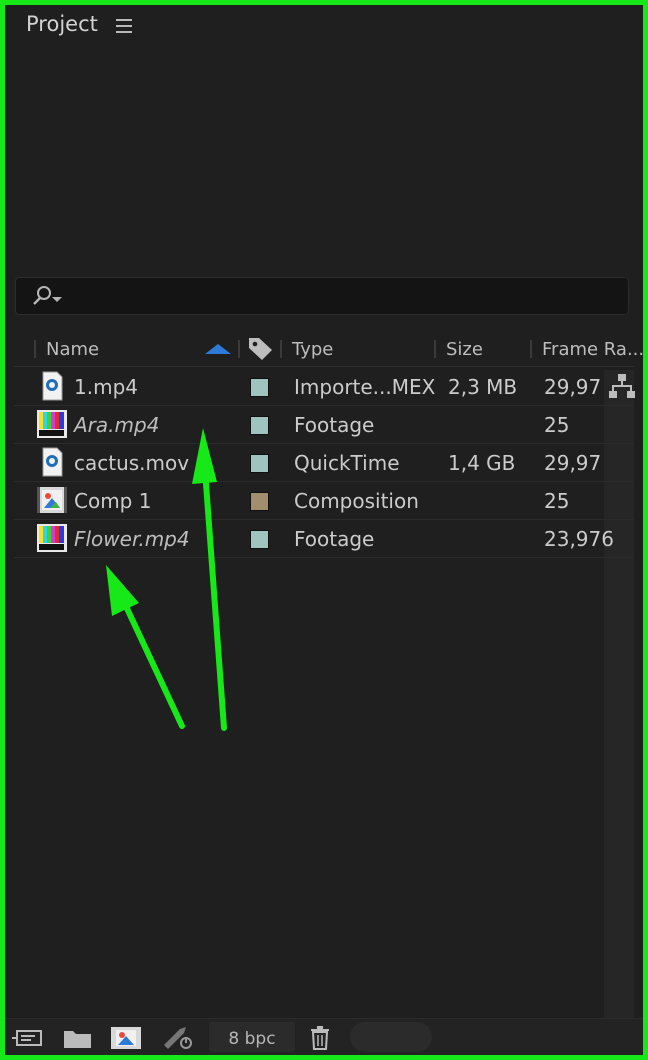 Image resolution: width=648 pixels, height=1060 pixels. Describe the element at coordinates (166, 579) in the screenshot. I see `annotation-arrows` at that location.